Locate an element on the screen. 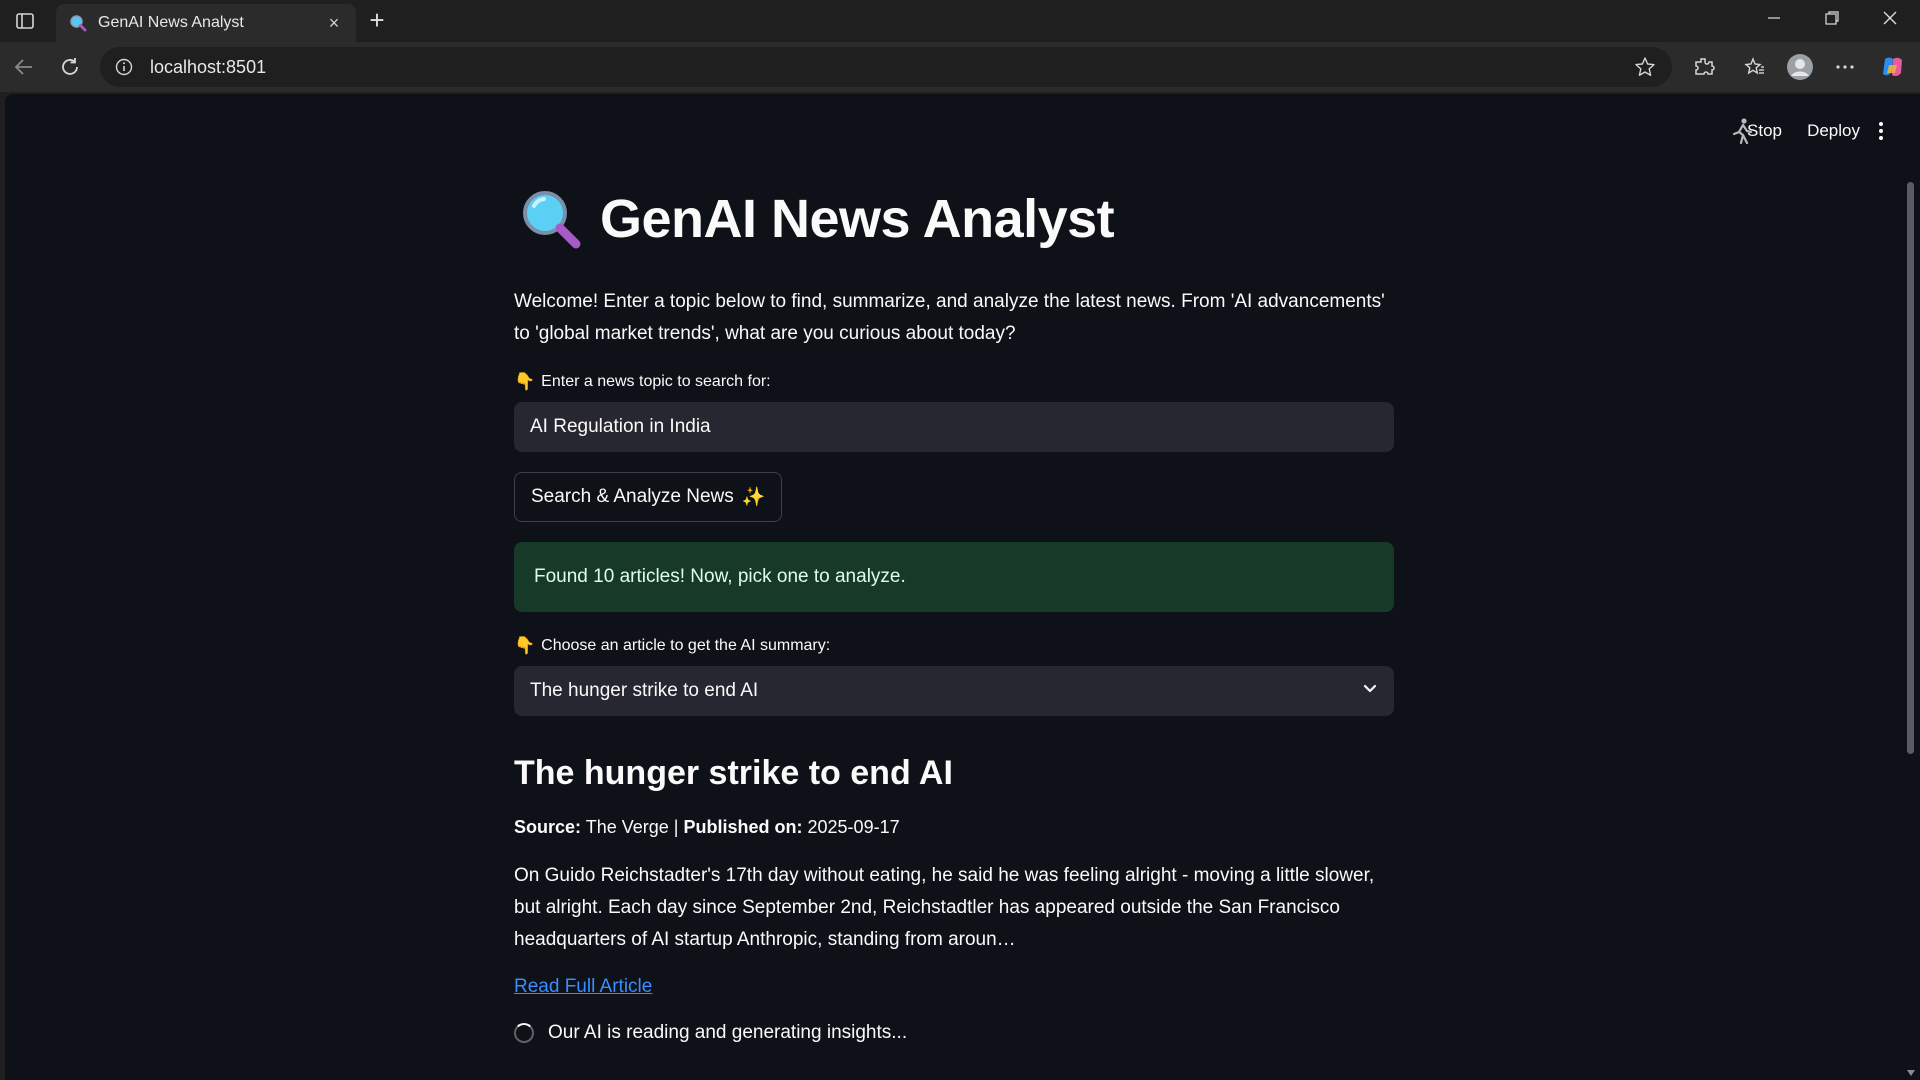 The width and height of the screenshot is (1920, 1080). search-button-label: Search & Analyze News is located at coordinates (632, 496).